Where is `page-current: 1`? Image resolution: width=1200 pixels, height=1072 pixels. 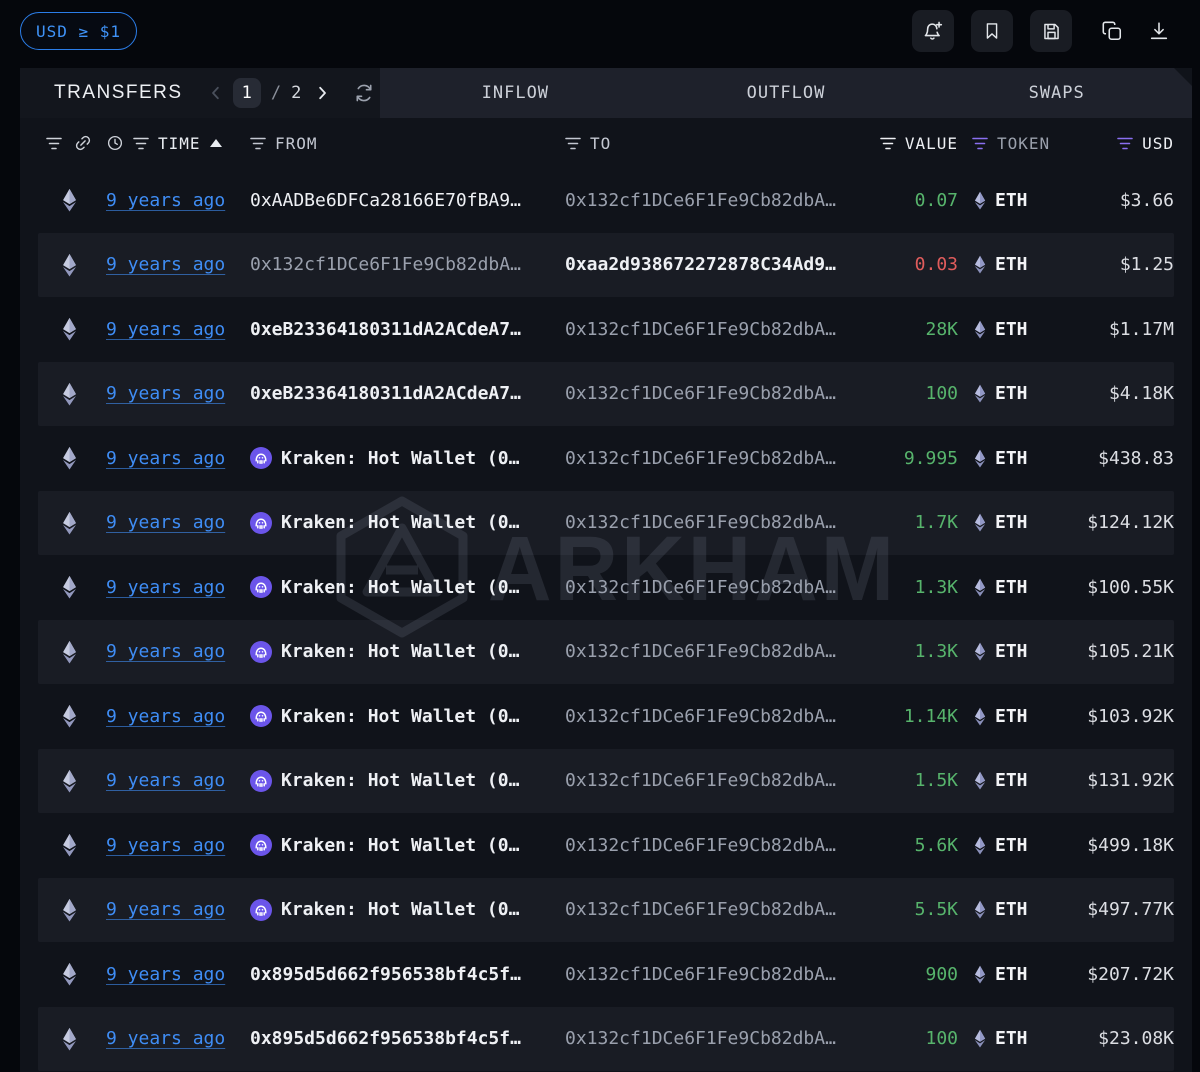 page-current: 1 is located at coordinates (246, 93).